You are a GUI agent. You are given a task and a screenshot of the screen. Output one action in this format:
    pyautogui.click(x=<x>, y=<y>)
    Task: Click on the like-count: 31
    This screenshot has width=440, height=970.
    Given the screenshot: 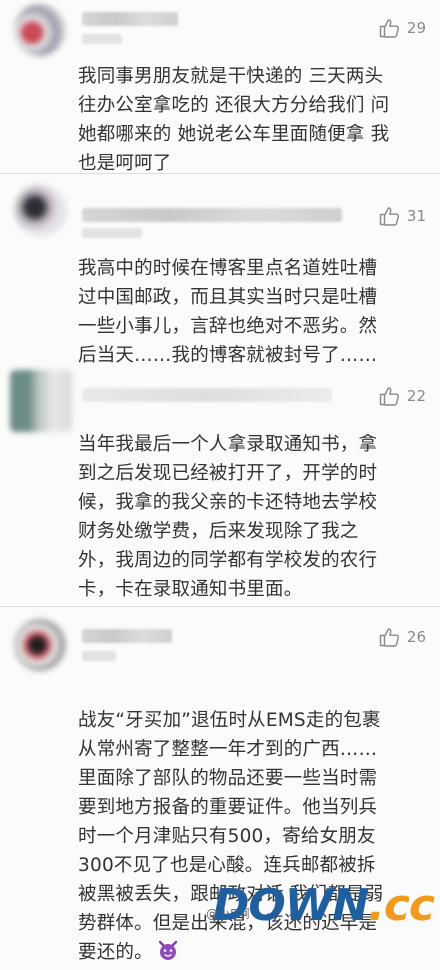 What is the action you would take?
    pyautogui.click(x=416, y=216)
    